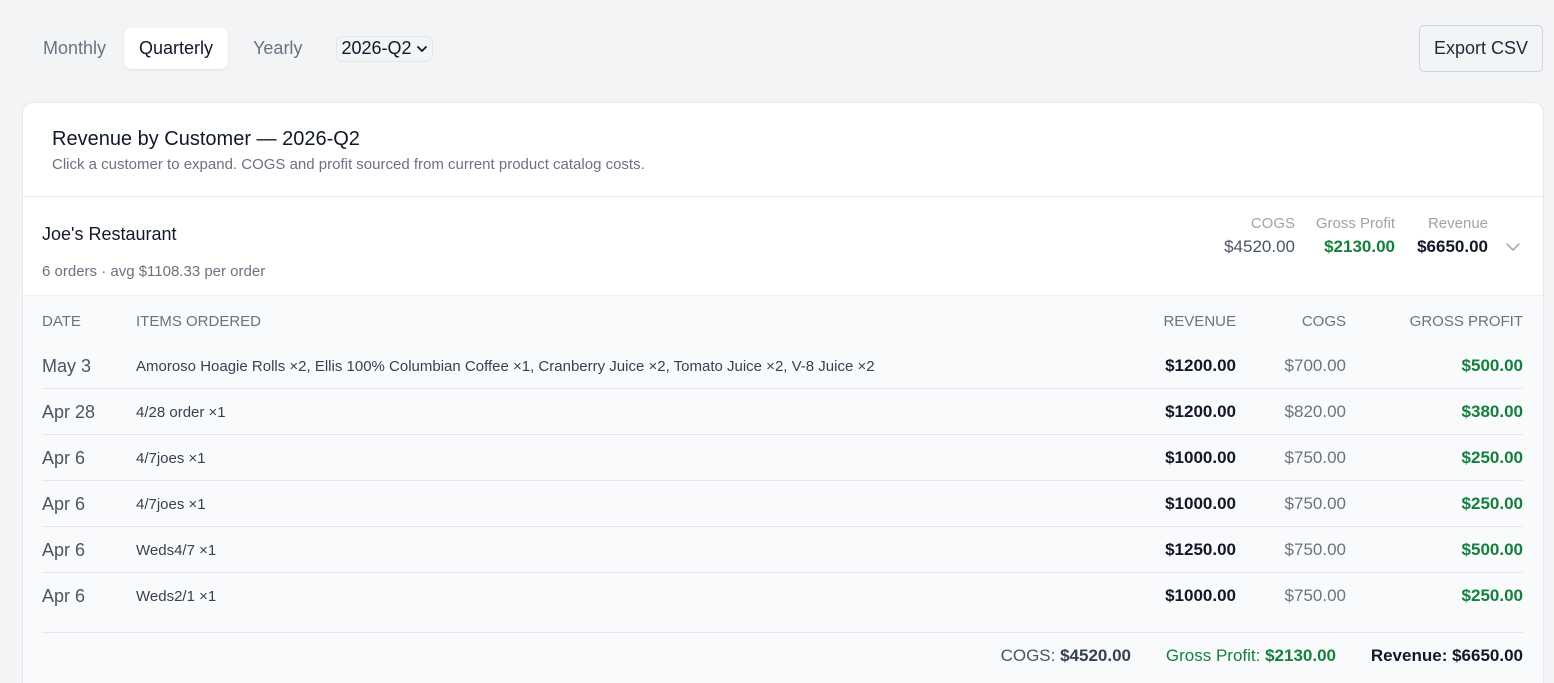 Image resolution: width=1554 pixels, height=683 pixels. I want to click on total-gross-profit: Gross Profit: $2130.00, so click(1251, 656).